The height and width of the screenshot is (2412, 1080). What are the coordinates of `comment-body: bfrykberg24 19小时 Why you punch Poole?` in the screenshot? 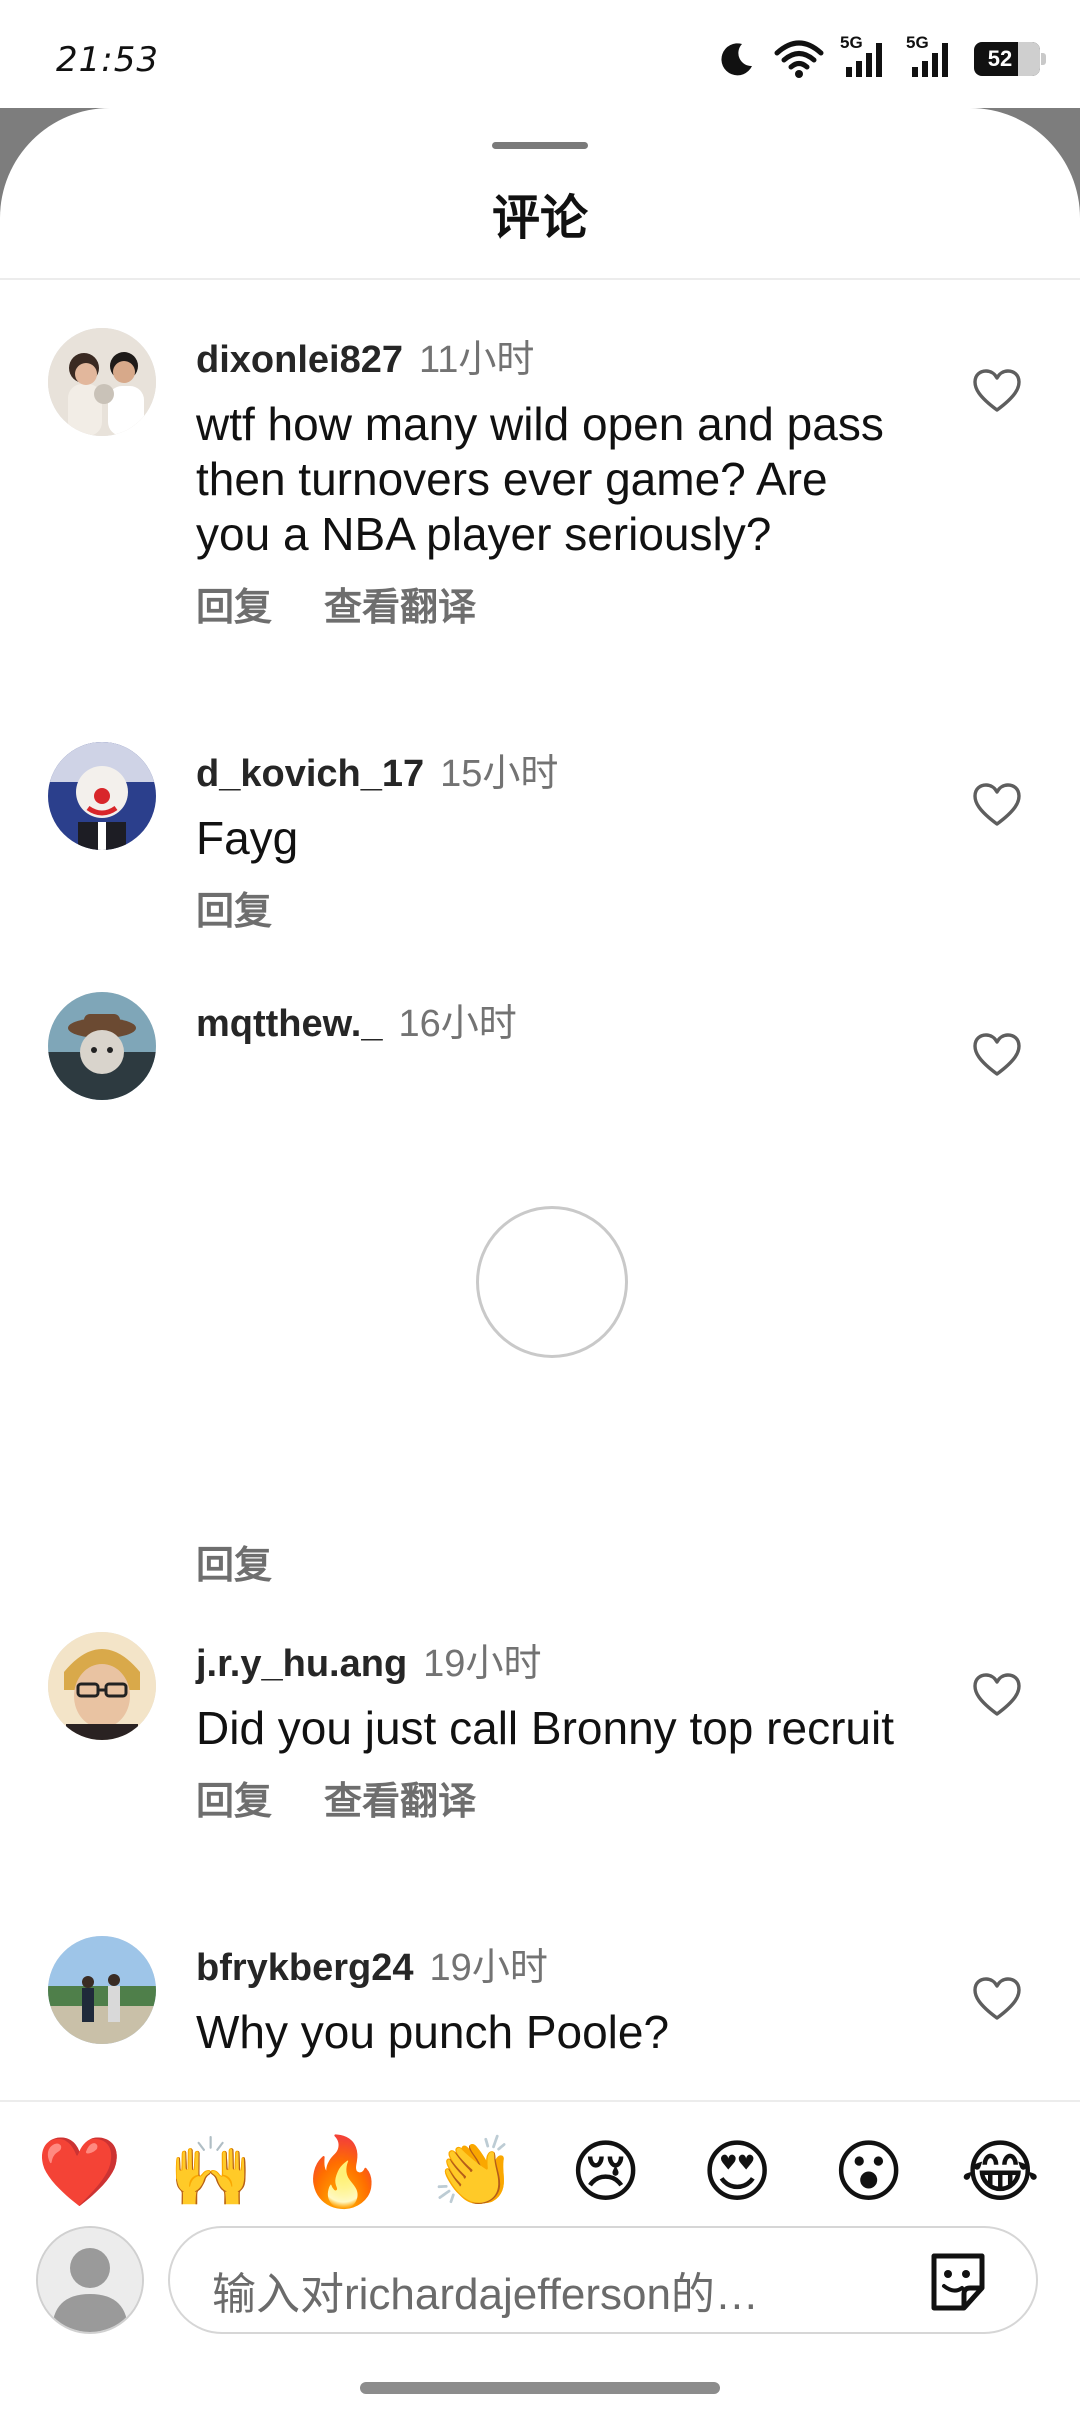 It's located at (546, 1998).